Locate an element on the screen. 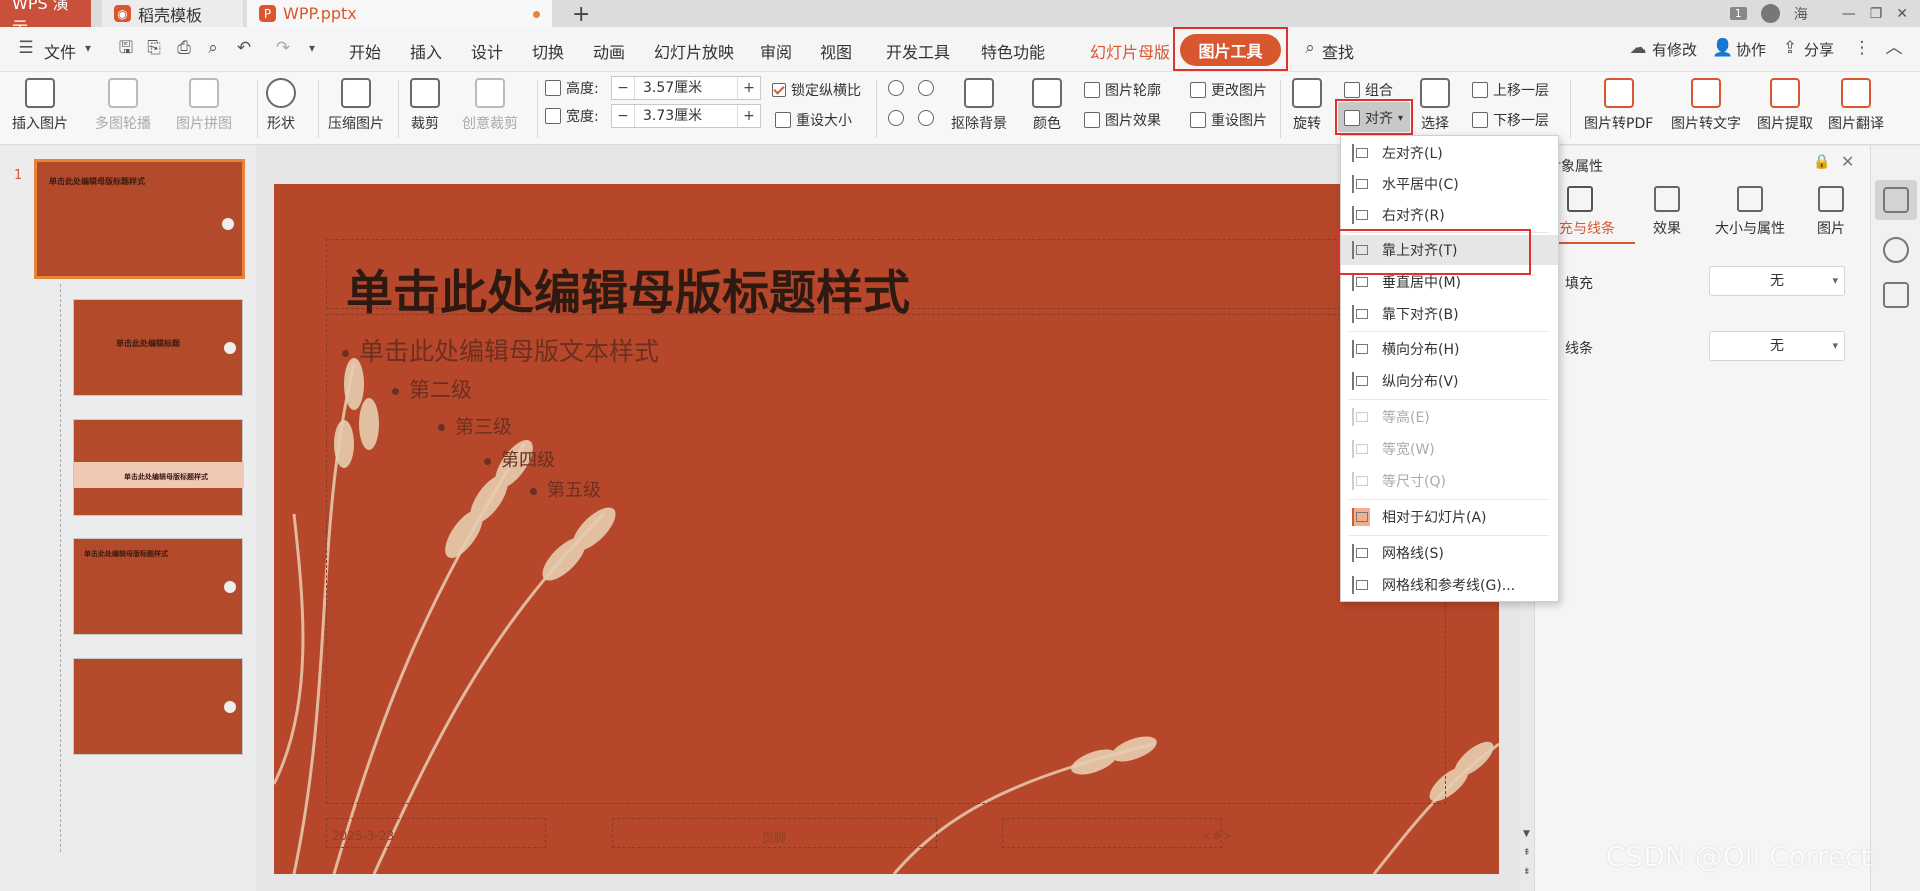 This screenshot has width=1920, height=891. page-up-icon: ⇞ is located at coordinates (1527, 853).